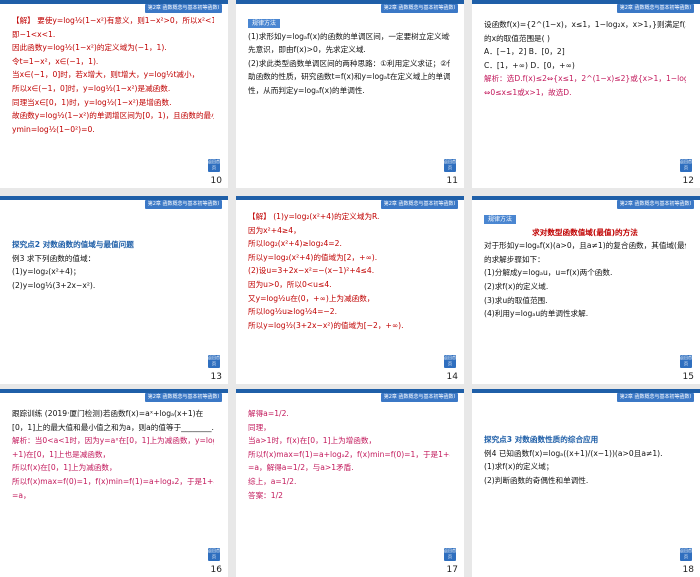 Image resolution: width=700 pixels, height=577 pixels. I want to click on text-line: (1)求f(x)的定义域；, so click(519, 467).